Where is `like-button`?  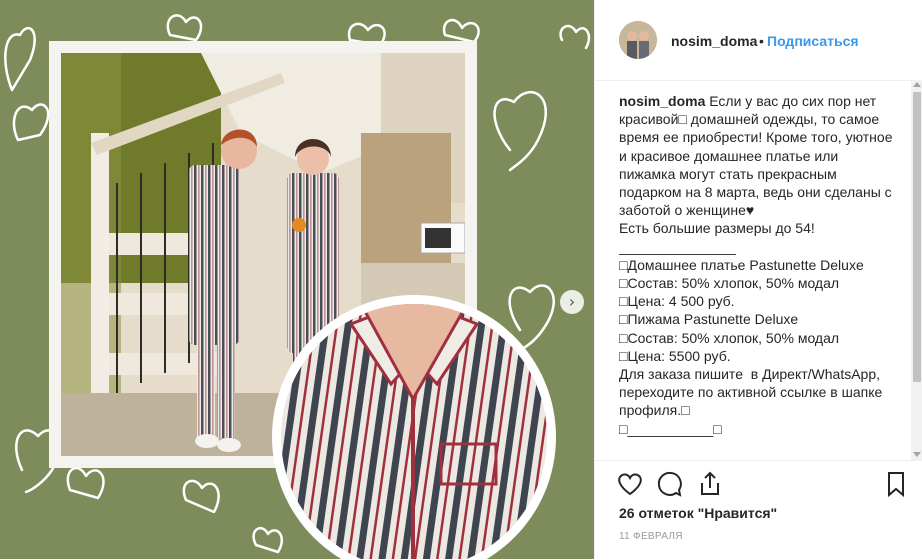 like-button is located at coordinates (630, 484).